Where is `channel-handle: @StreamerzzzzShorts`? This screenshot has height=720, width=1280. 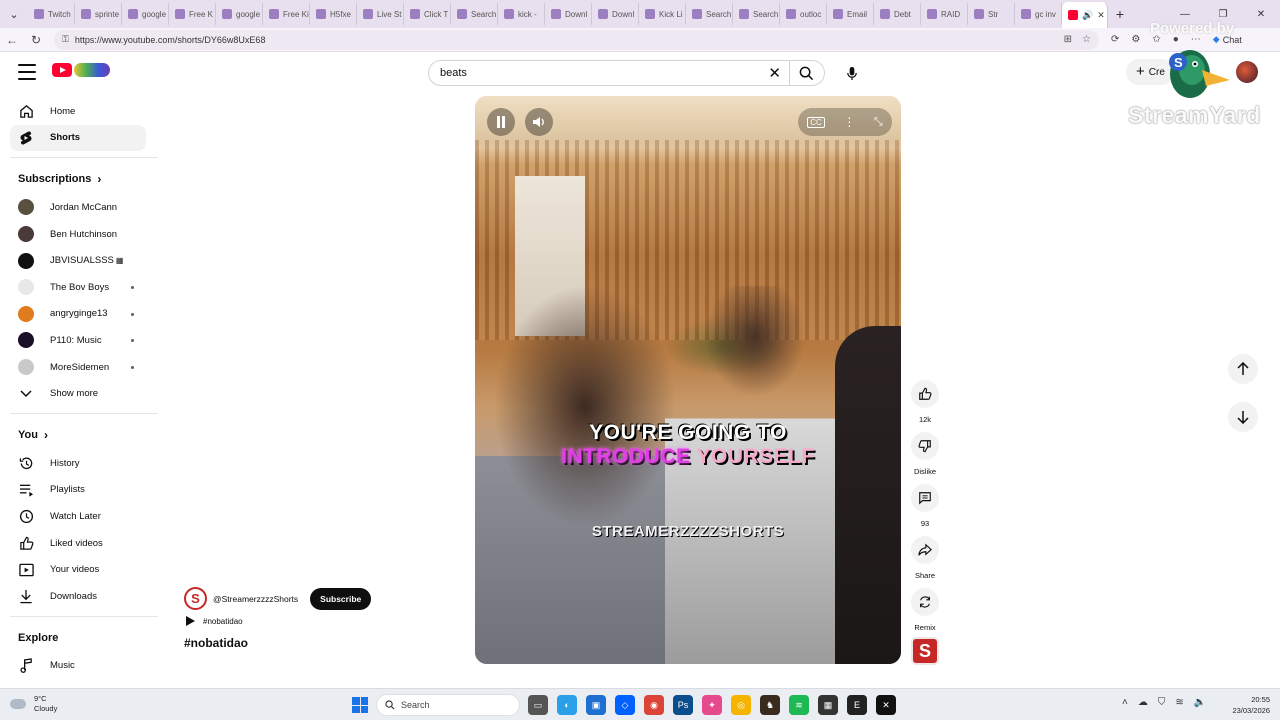 channel-handle: @StreamerzzzzShorts is located at coordinates (255, 599).